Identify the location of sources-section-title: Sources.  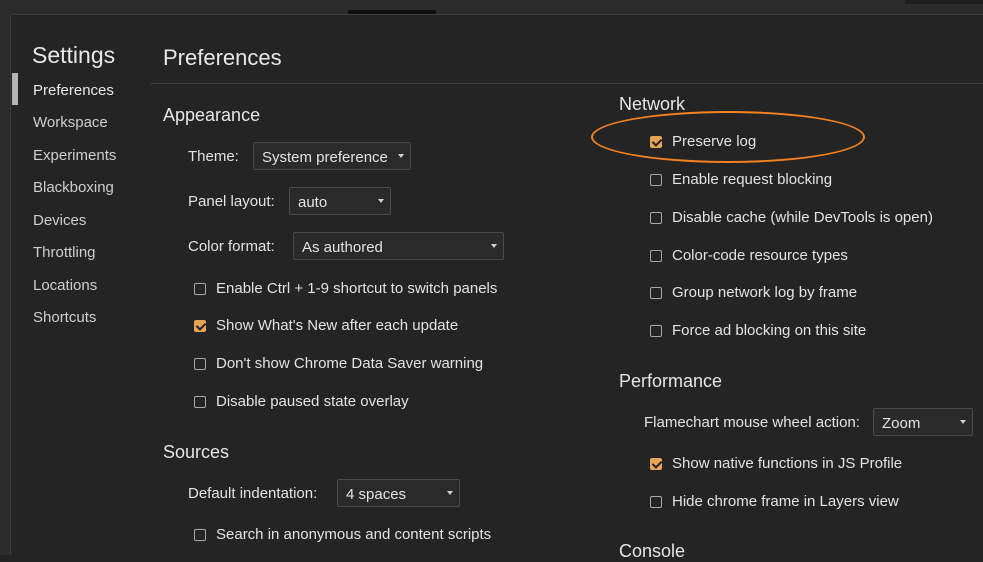
(196, 452).